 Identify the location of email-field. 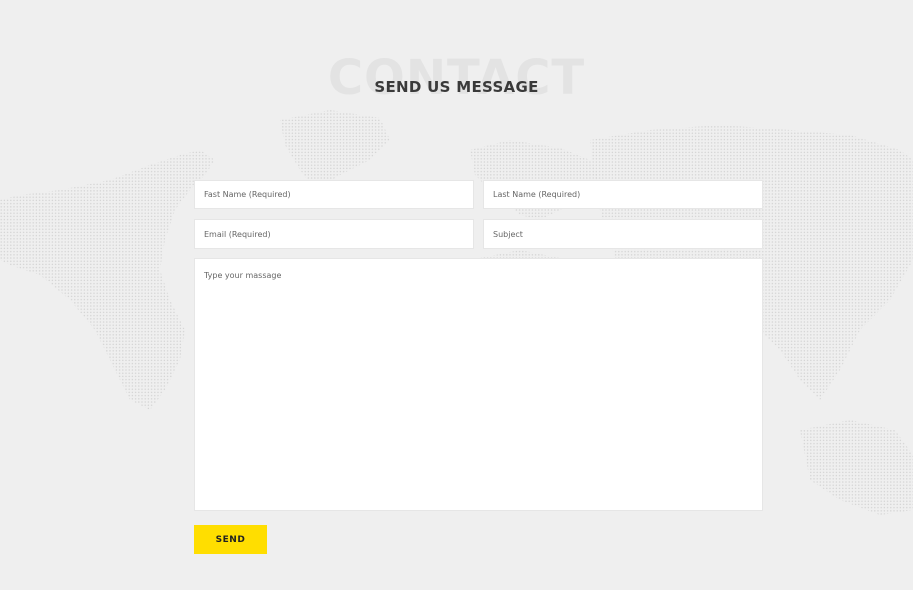
(334, 234).